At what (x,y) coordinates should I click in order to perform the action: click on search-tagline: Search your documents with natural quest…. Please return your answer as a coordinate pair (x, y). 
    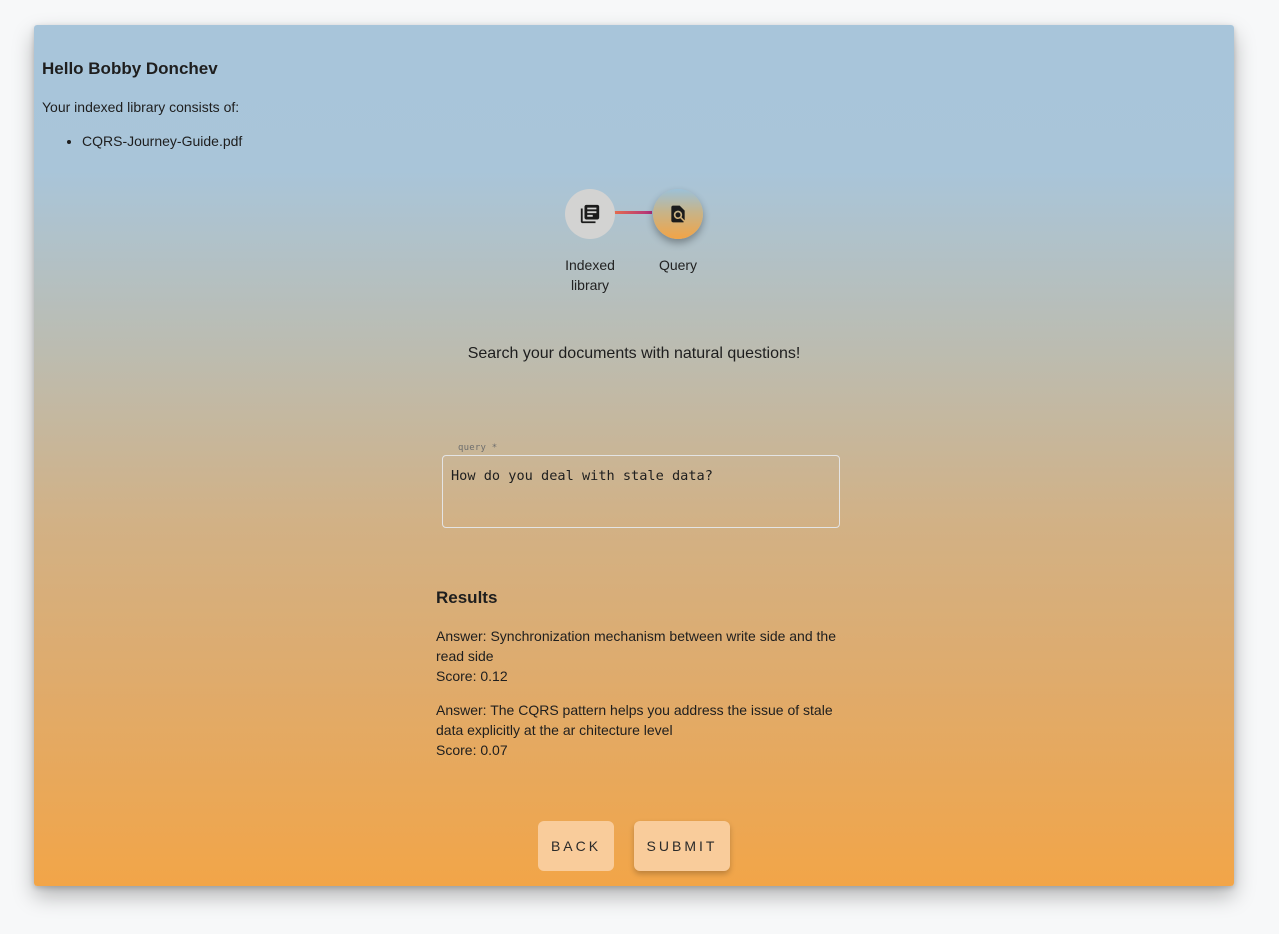
    Looking at the image, I should click on (634, 353).